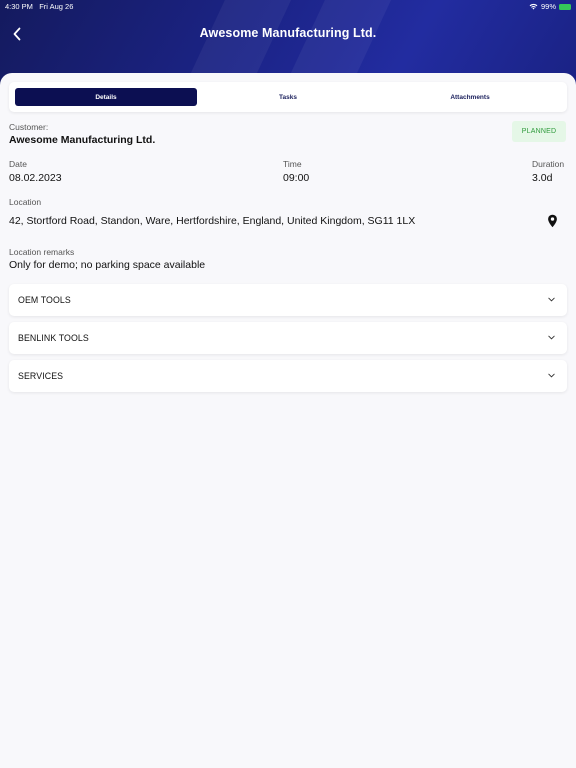  Describe the element at coordinates (533, 6) in the screenshot. I see `wifi-icon` at that location.